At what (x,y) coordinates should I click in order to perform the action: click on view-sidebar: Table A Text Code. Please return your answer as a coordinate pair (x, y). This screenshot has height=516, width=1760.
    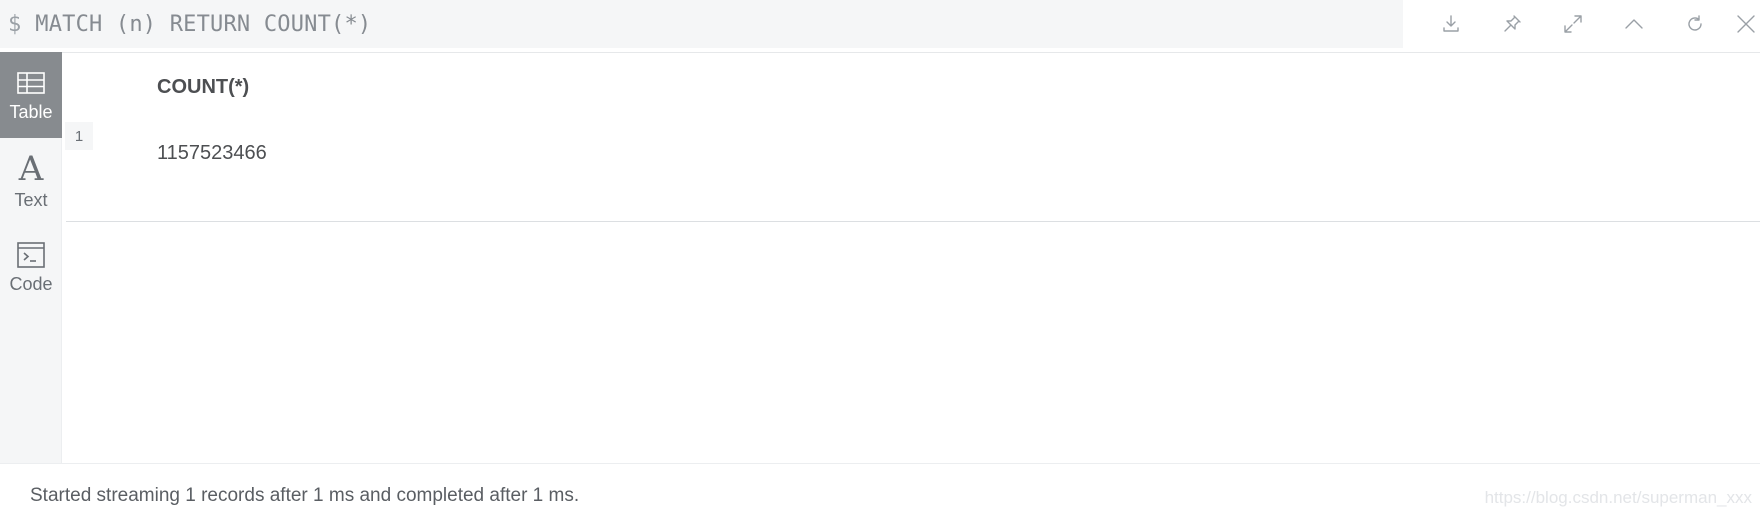
    Looking at the image, I should click on (31, 257).